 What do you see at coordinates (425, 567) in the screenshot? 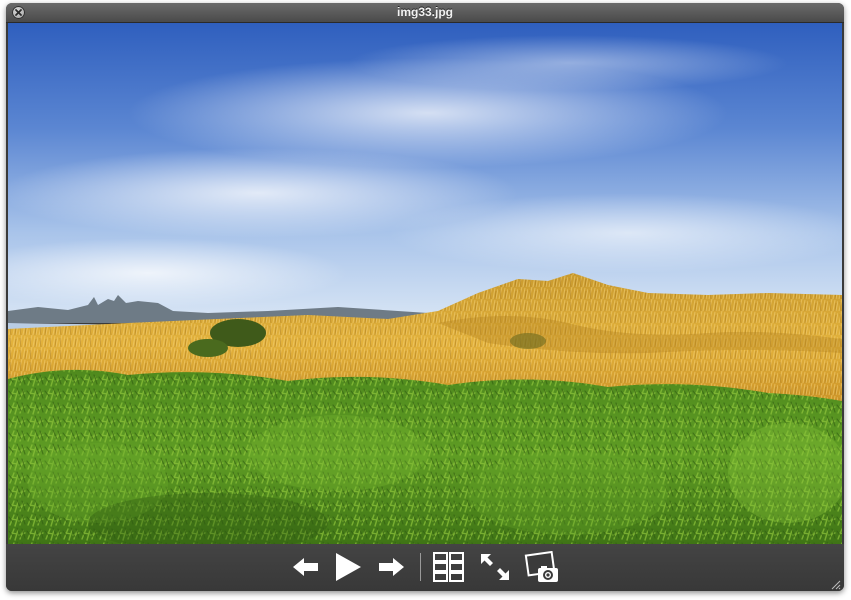
I see `toolbar` at bounding box center [425, 567].